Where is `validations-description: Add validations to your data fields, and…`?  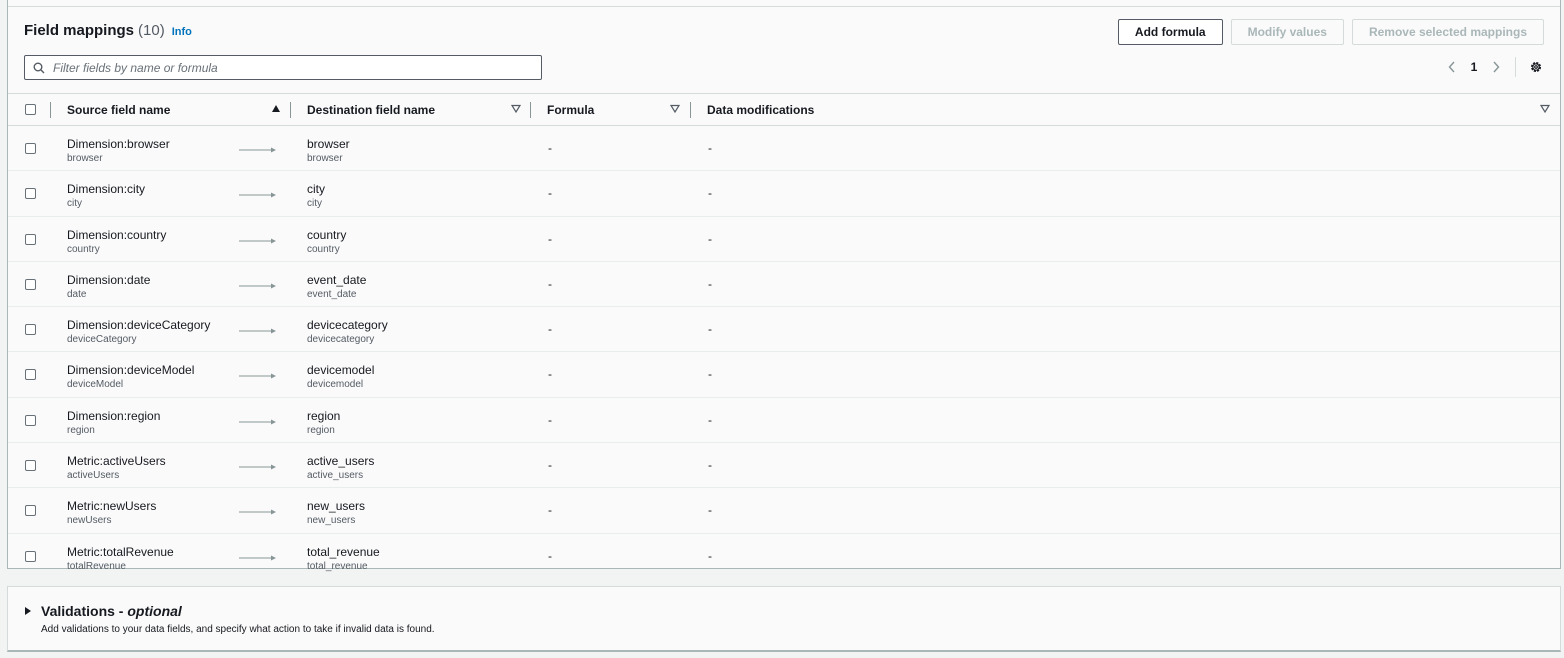 validations-description: Add validations to your data fields, and… is located at coordinates (238, 629).